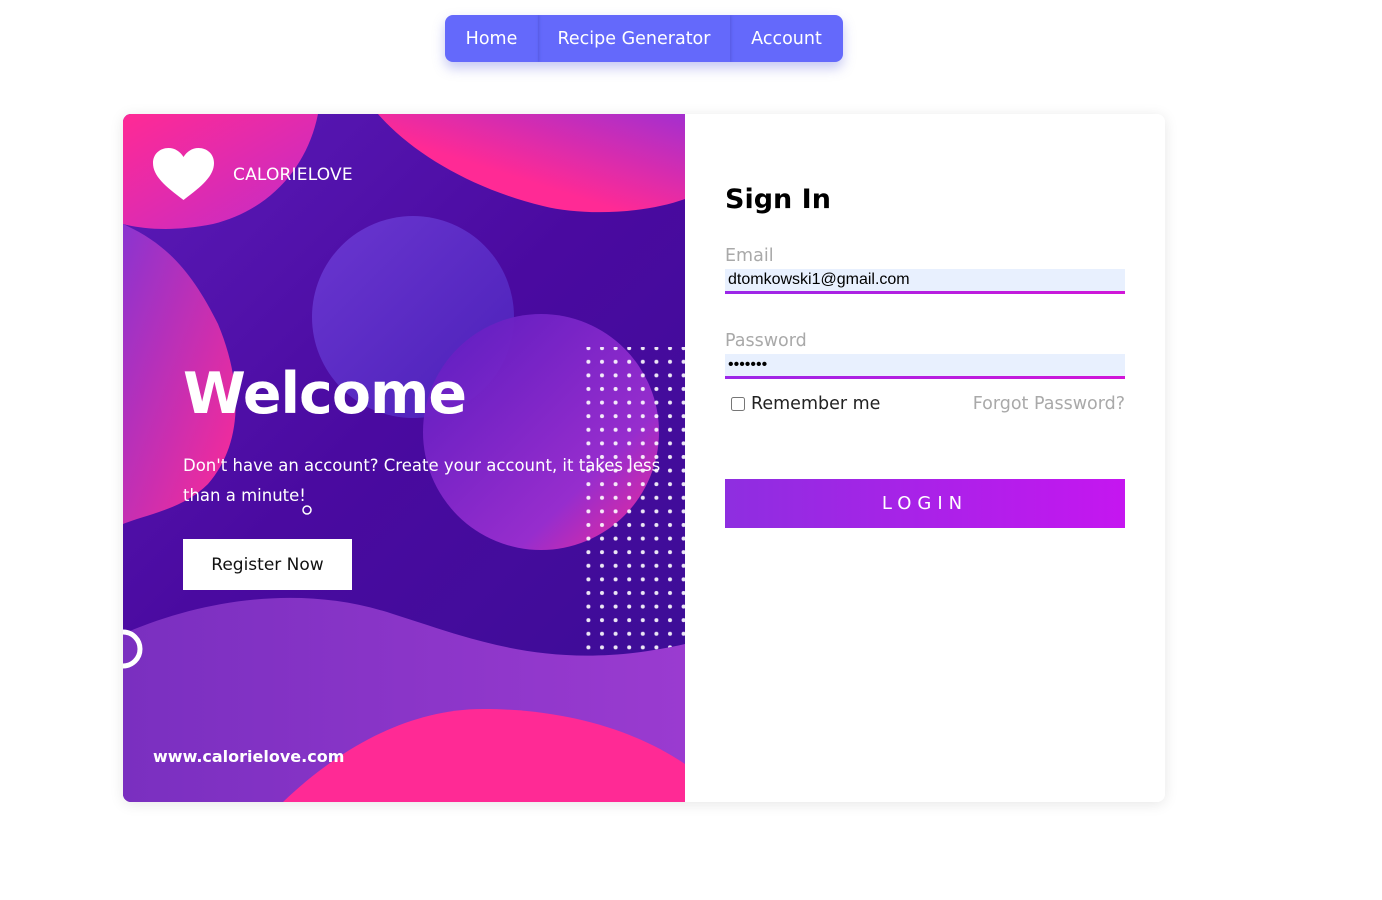 The height and width of the screenshot is (900, 1382). Describe the element at coordinates (925, 503) in the screenshot. I see `login-button: LOGIN` at that location.